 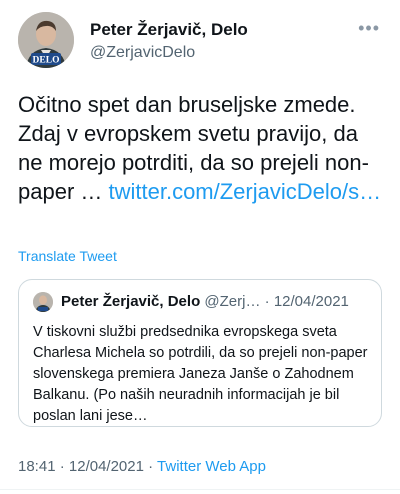 I want to click on person-avatar-icon, so click(x=43, y=302).